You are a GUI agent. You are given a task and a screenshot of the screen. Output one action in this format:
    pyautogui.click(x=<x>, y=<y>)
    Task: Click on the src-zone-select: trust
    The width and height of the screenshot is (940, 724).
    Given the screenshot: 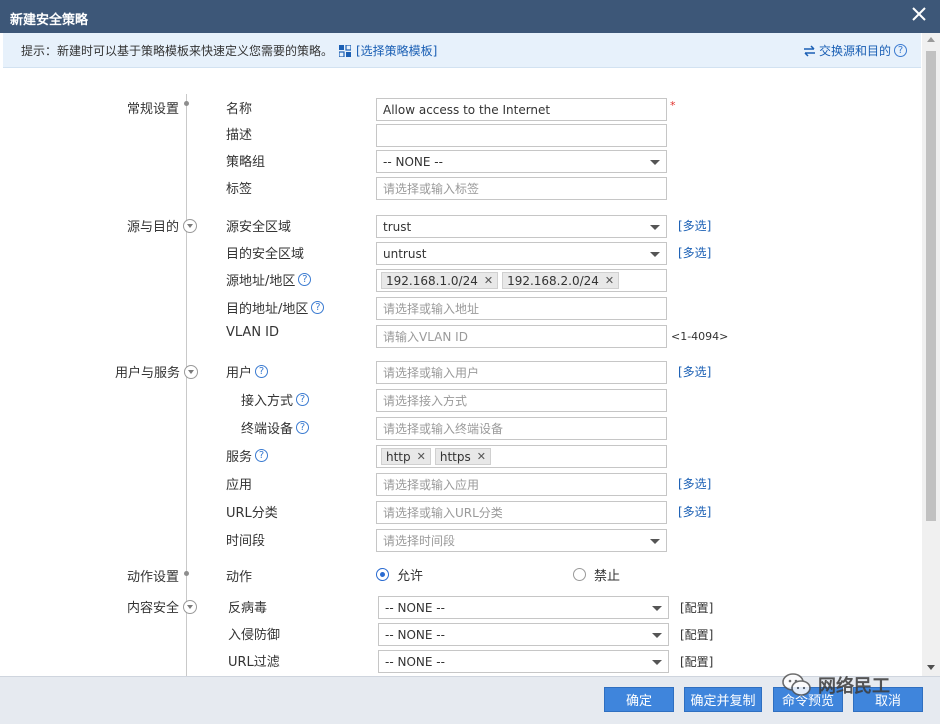 What is the action you would take?
    pyautogui.click(x=521, y=226)
    